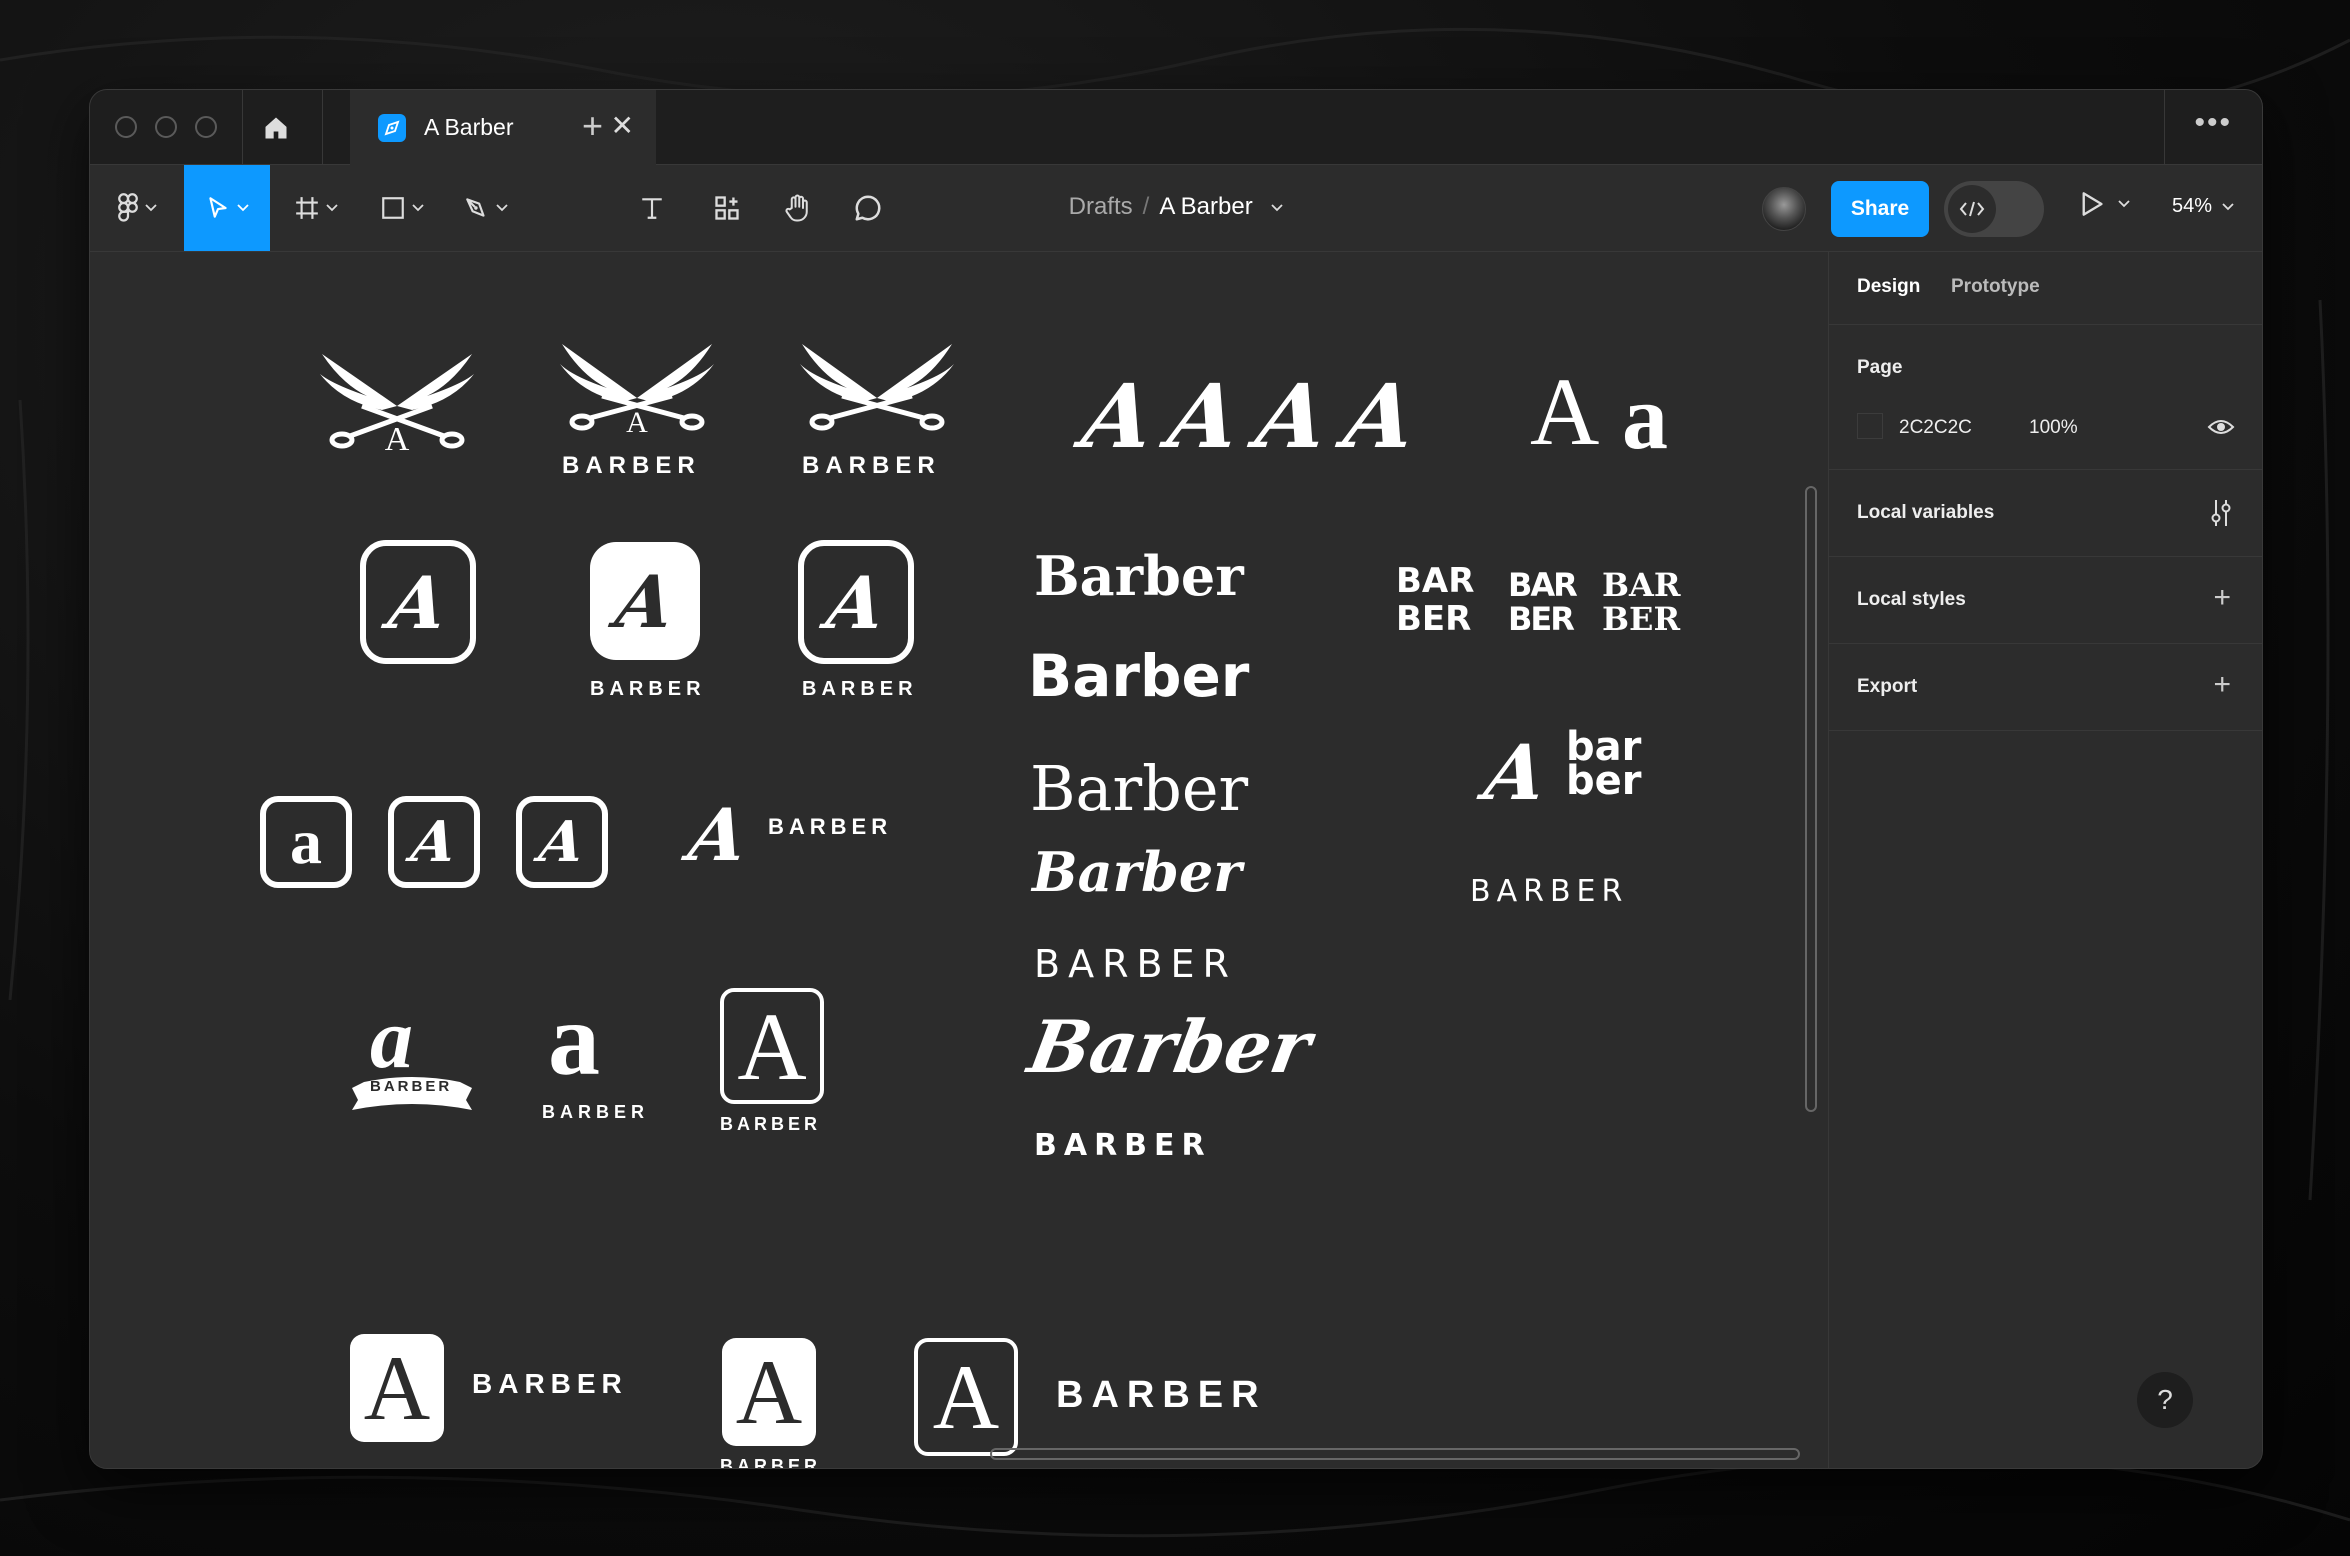 The image size is (2350, 1556). What do you see at coordinates (622, 126) in the screenshot?
I see `close-tab-icon: ✕` at bounding box center [622, 126].